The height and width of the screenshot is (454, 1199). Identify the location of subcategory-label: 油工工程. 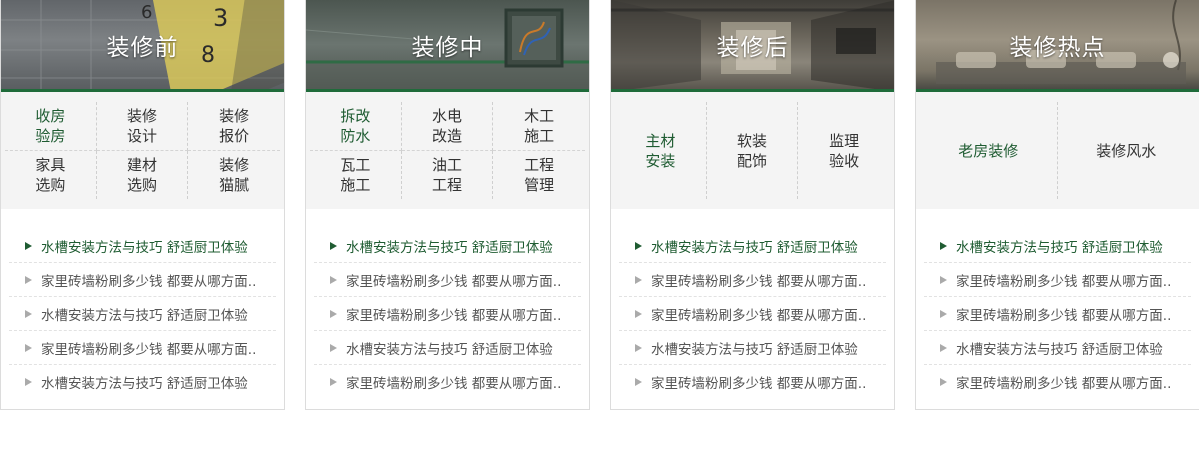
(446, 174).